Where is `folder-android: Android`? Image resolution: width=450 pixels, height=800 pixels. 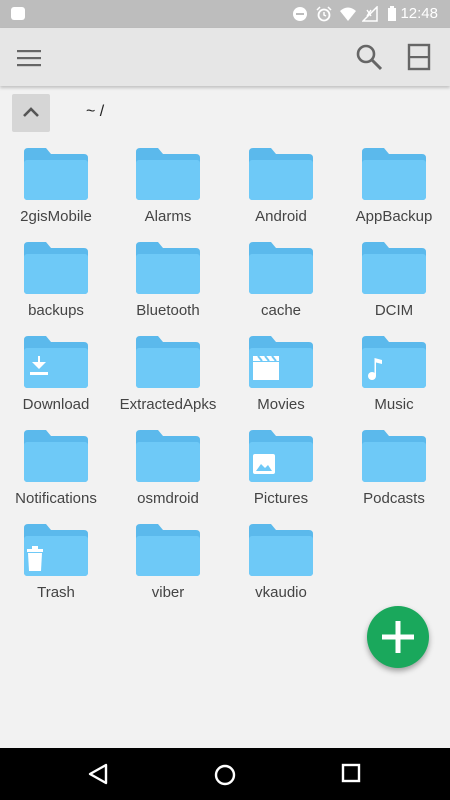
folder-android: Android is located at coordinates (281, 187).